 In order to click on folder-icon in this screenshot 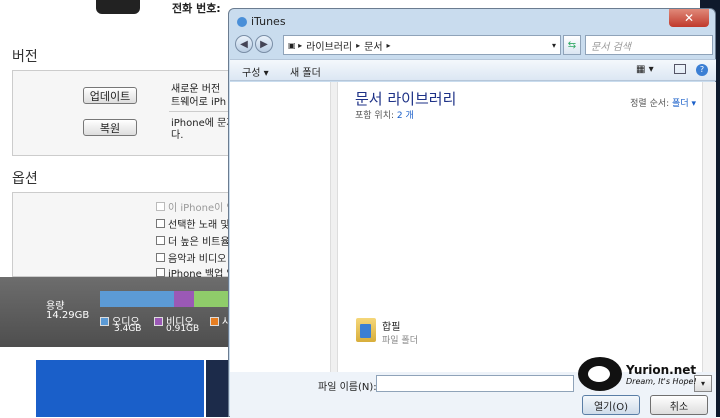, I will do `click(366, 330)`.